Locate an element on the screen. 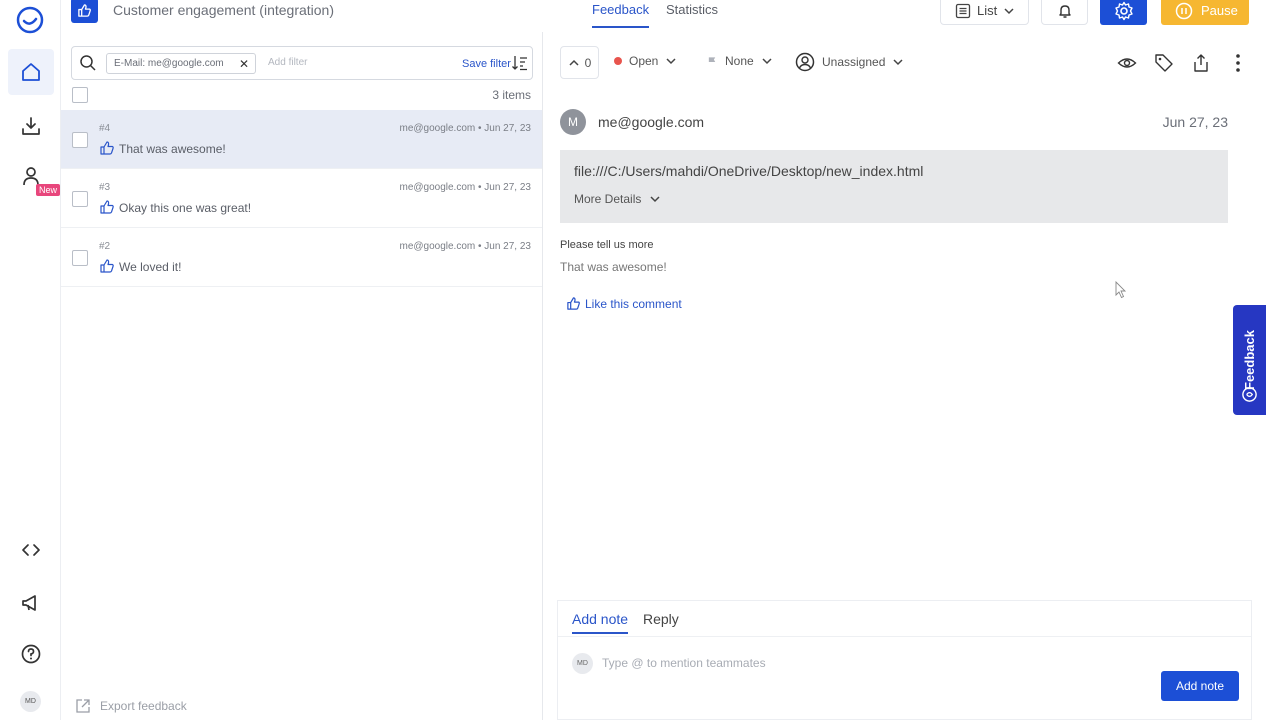  help-icon is located at coordinates (31, 654).